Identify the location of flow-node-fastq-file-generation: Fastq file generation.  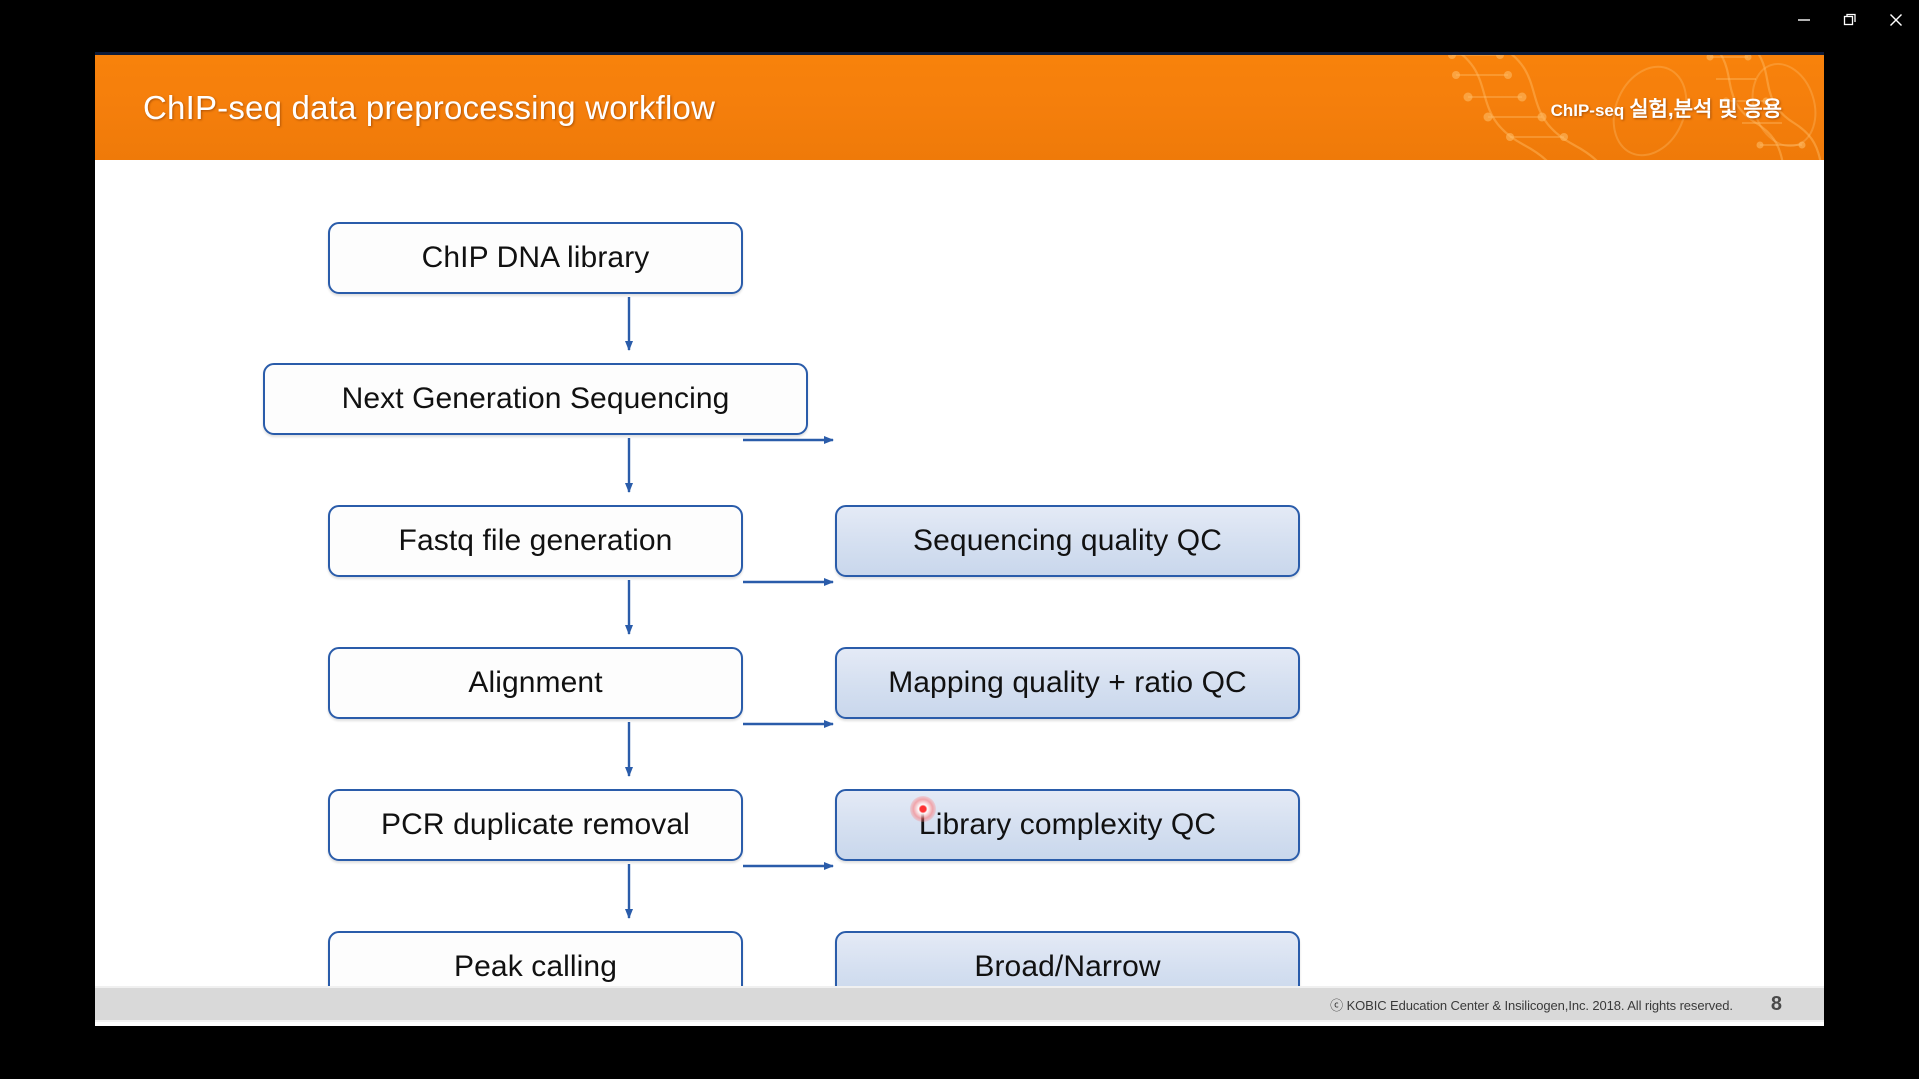
(535, 541).